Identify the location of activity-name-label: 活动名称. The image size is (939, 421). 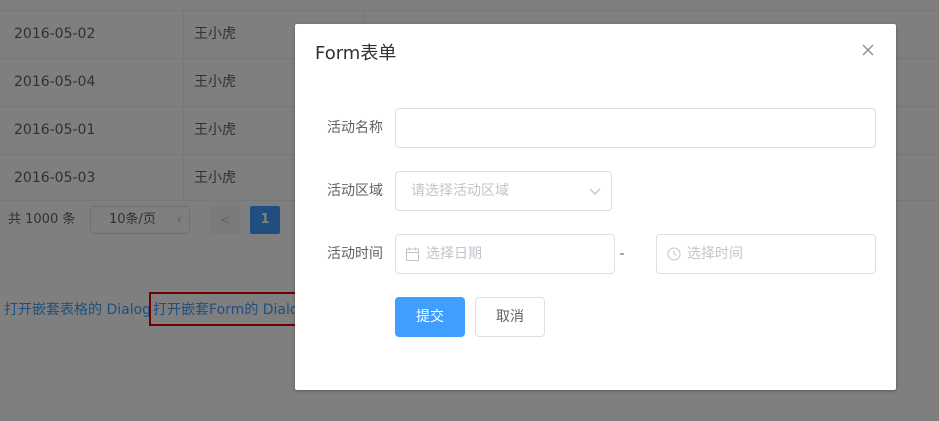
(355, 128).